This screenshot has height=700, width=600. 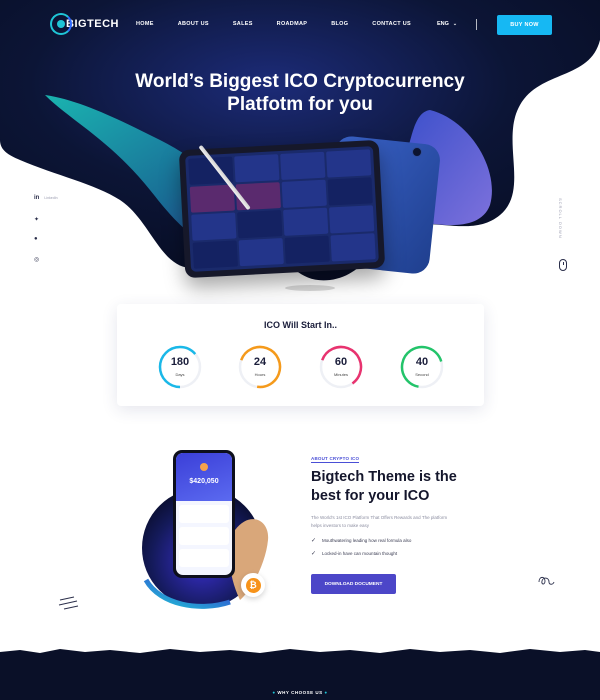 I want to click on nav-blog: BLOG, so click(x=339, y=24).